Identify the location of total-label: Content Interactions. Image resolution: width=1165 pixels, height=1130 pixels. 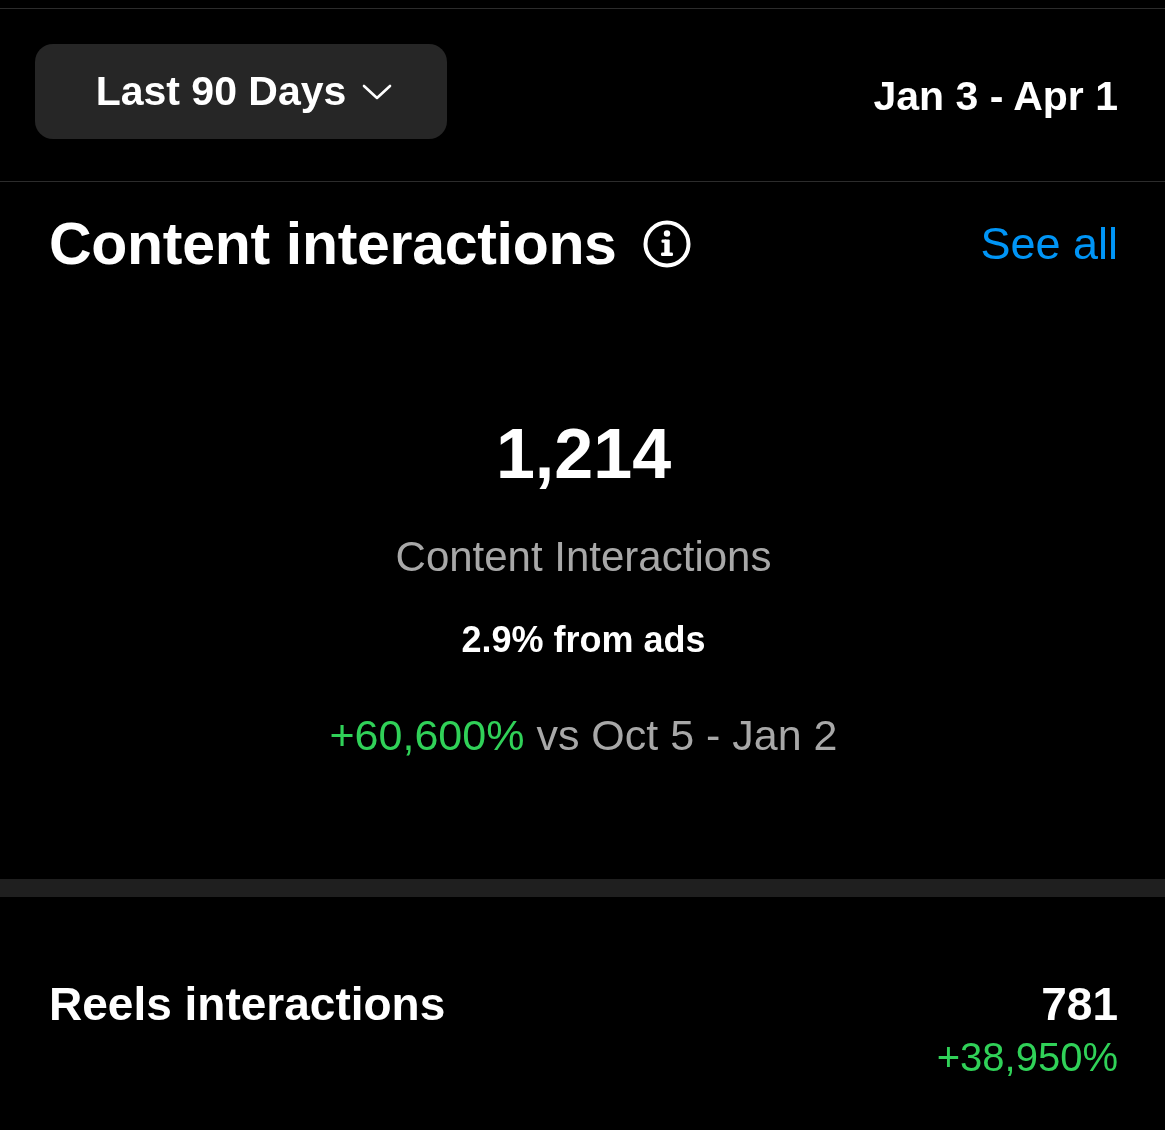
(583, 557).